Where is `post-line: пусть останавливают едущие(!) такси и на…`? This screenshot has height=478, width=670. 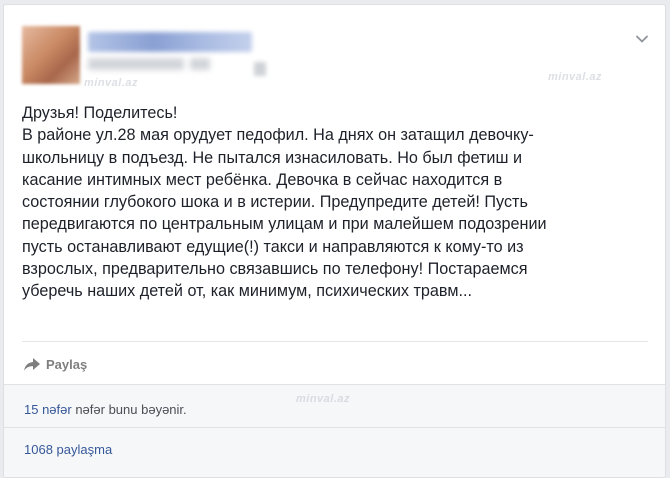
post-line: пусть останавливают едущие(!) такси и на… is located at coordinates (273, 246).